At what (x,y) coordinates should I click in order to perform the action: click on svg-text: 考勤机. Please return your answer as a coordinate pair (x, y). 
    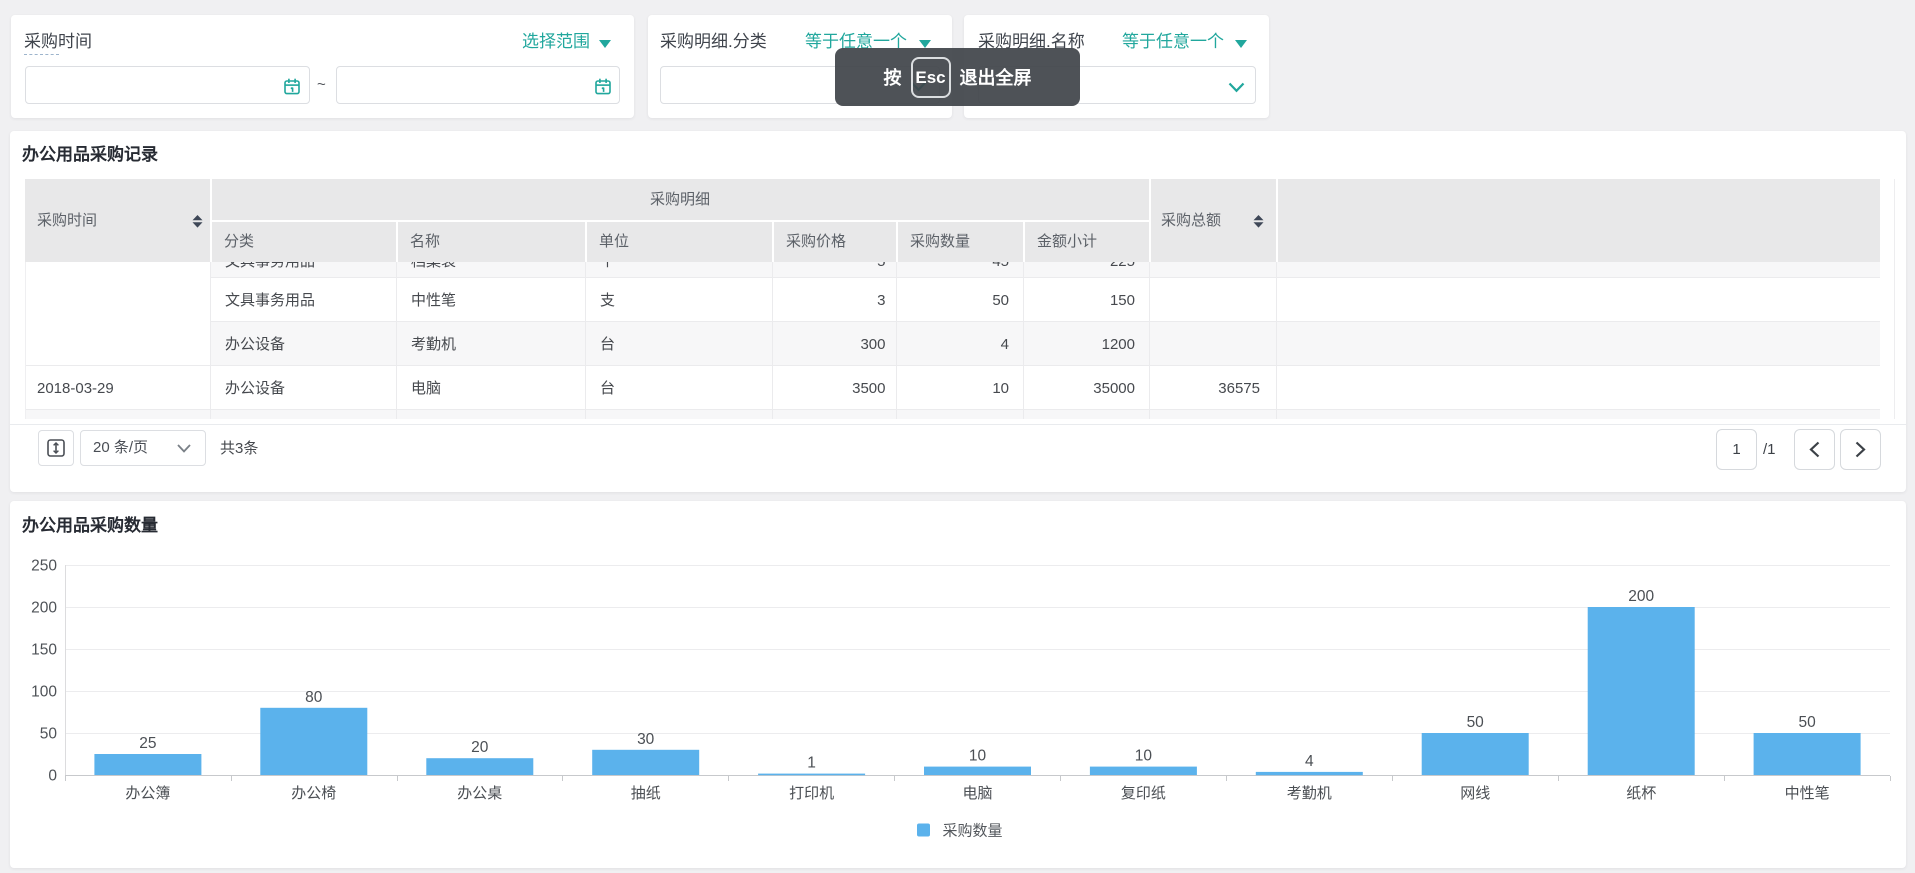
    Looking at the image, I should click on (1309, 793).